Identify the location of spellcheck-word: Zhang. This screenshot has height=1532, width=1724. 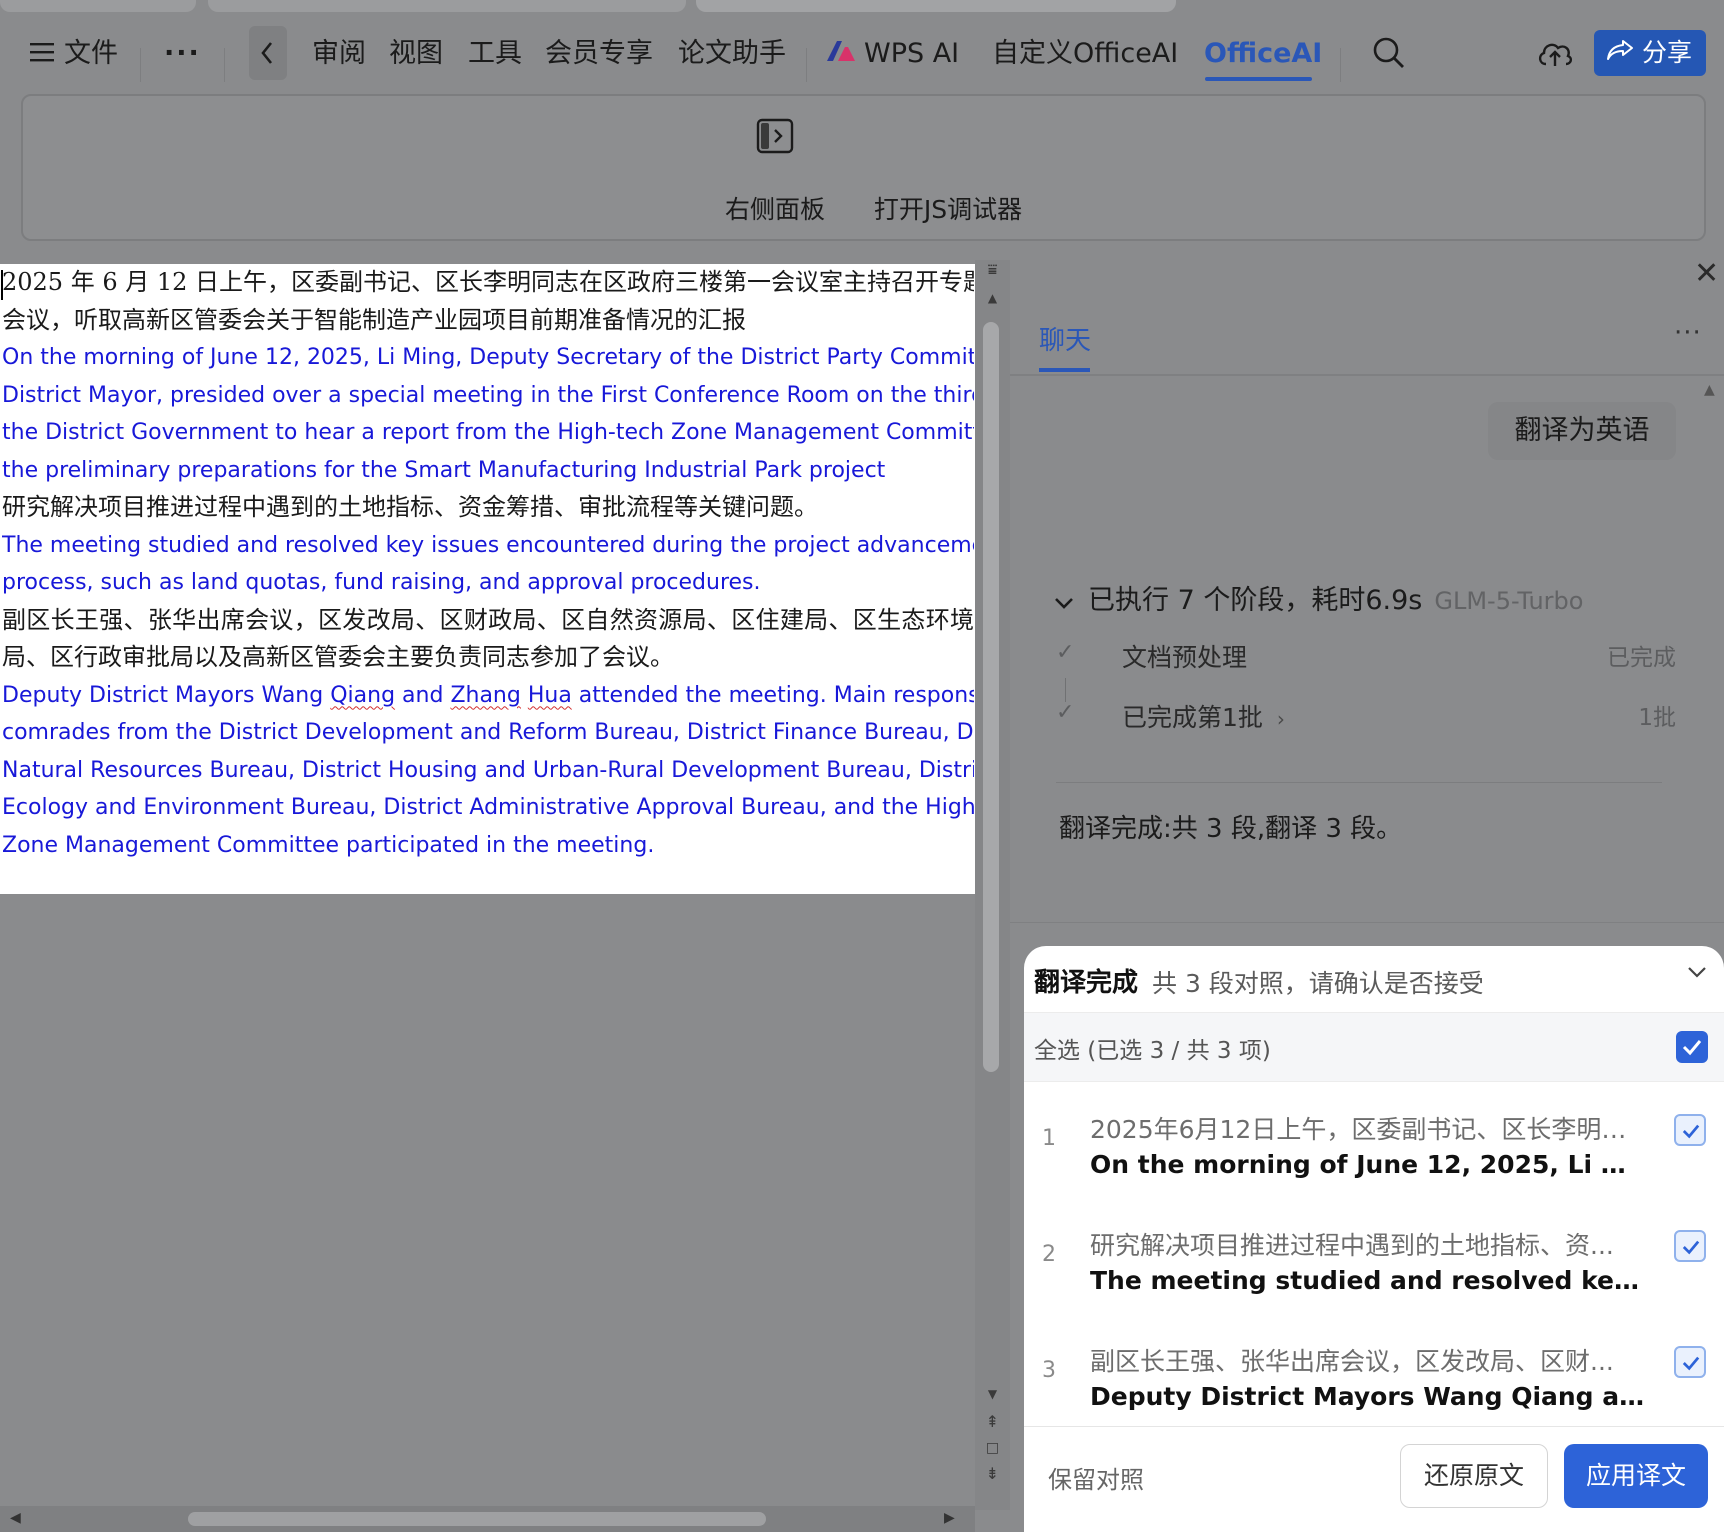
(485, 695).